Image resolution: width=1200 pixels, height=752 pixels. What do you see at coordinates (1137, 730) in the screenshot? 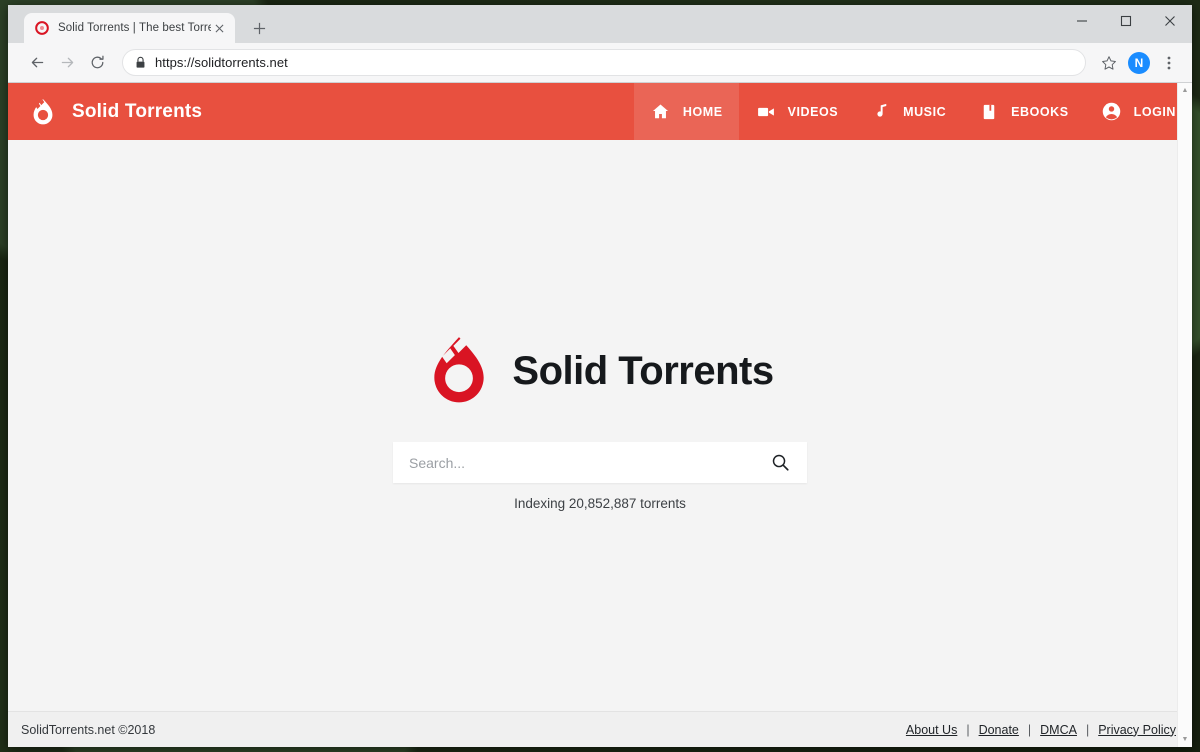
I see `footer-link-privacy-policy: Privacy Policy` at bounding box center [1137, 730].